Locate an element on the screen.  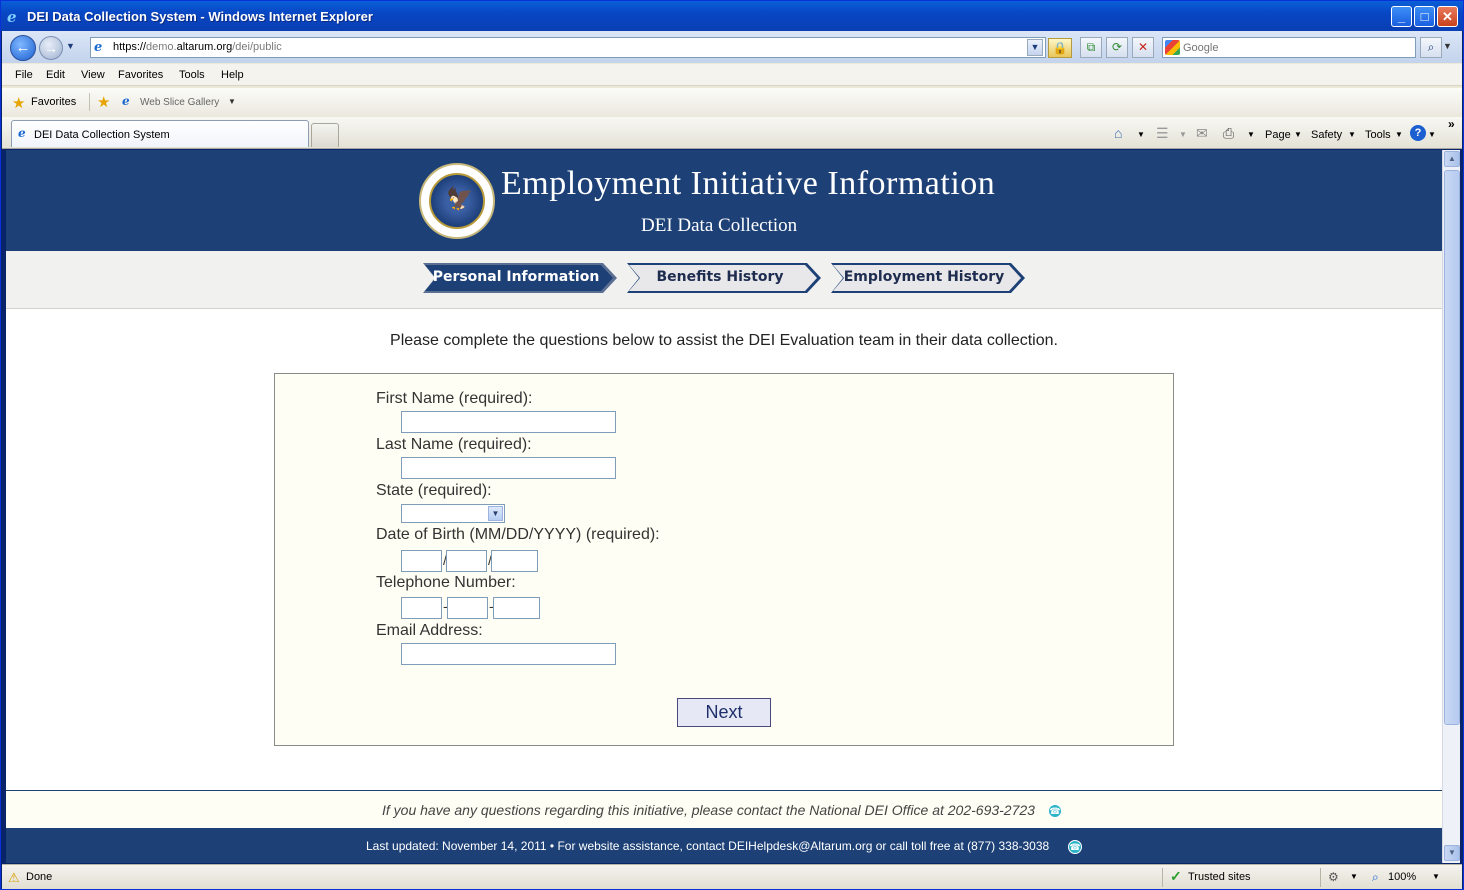
tools-menu: Tools is located at coordinates (1378, 135).